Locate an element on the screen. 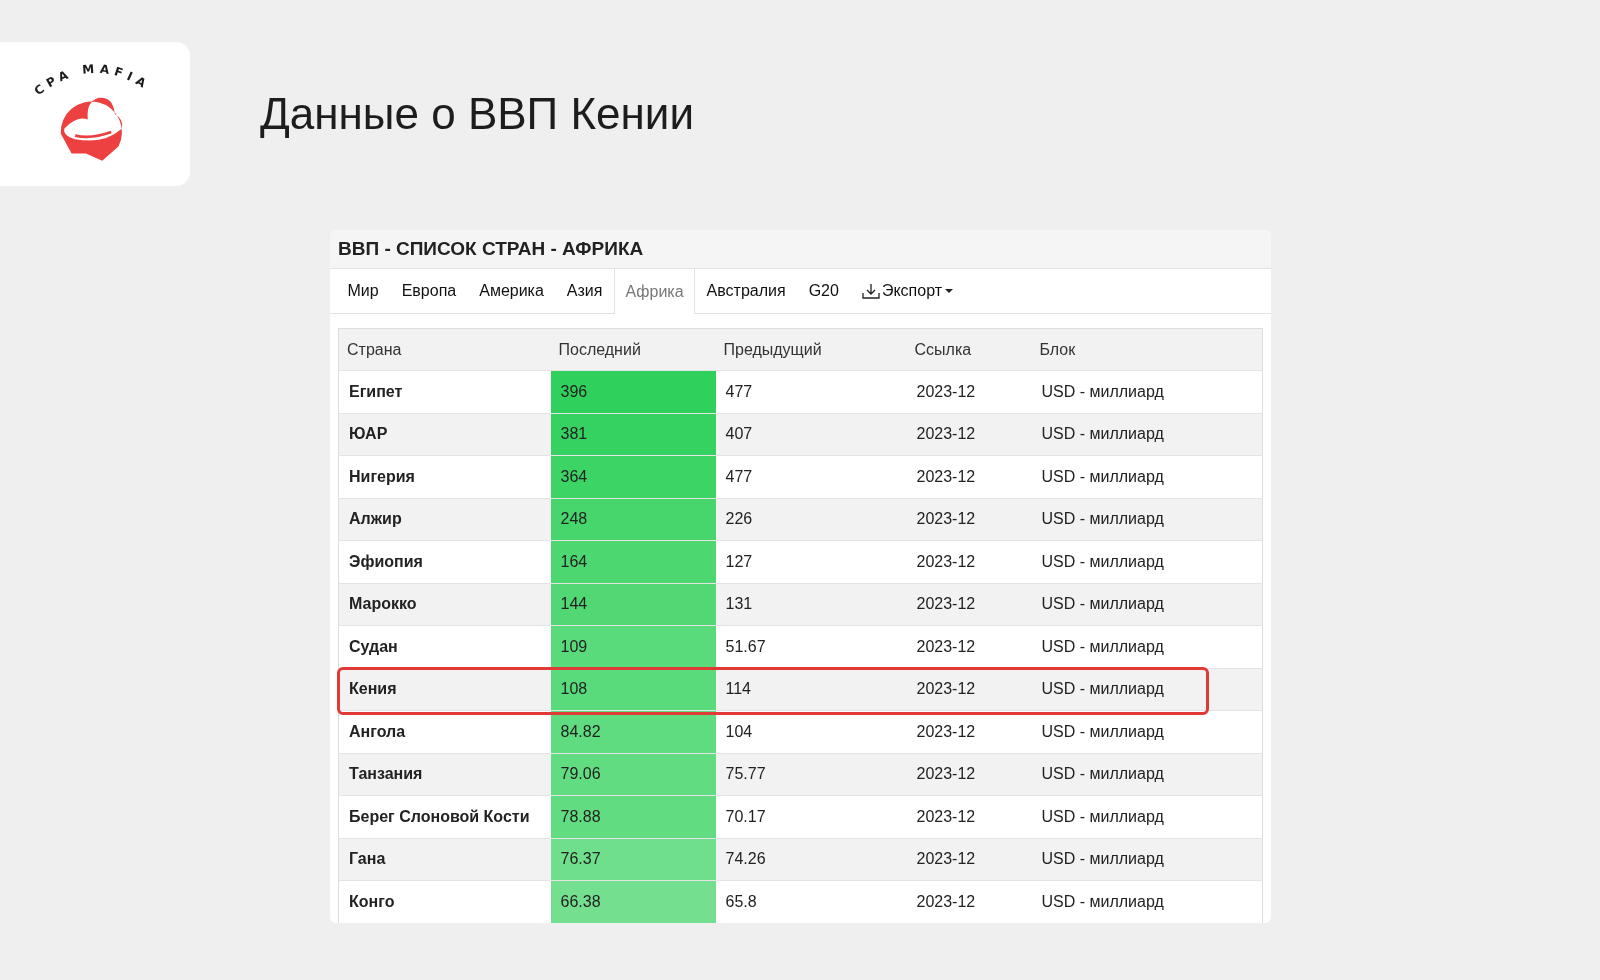 This screenshot has width=1600, height=980. country-cell: Алжир is located at coordinates (444, 519).